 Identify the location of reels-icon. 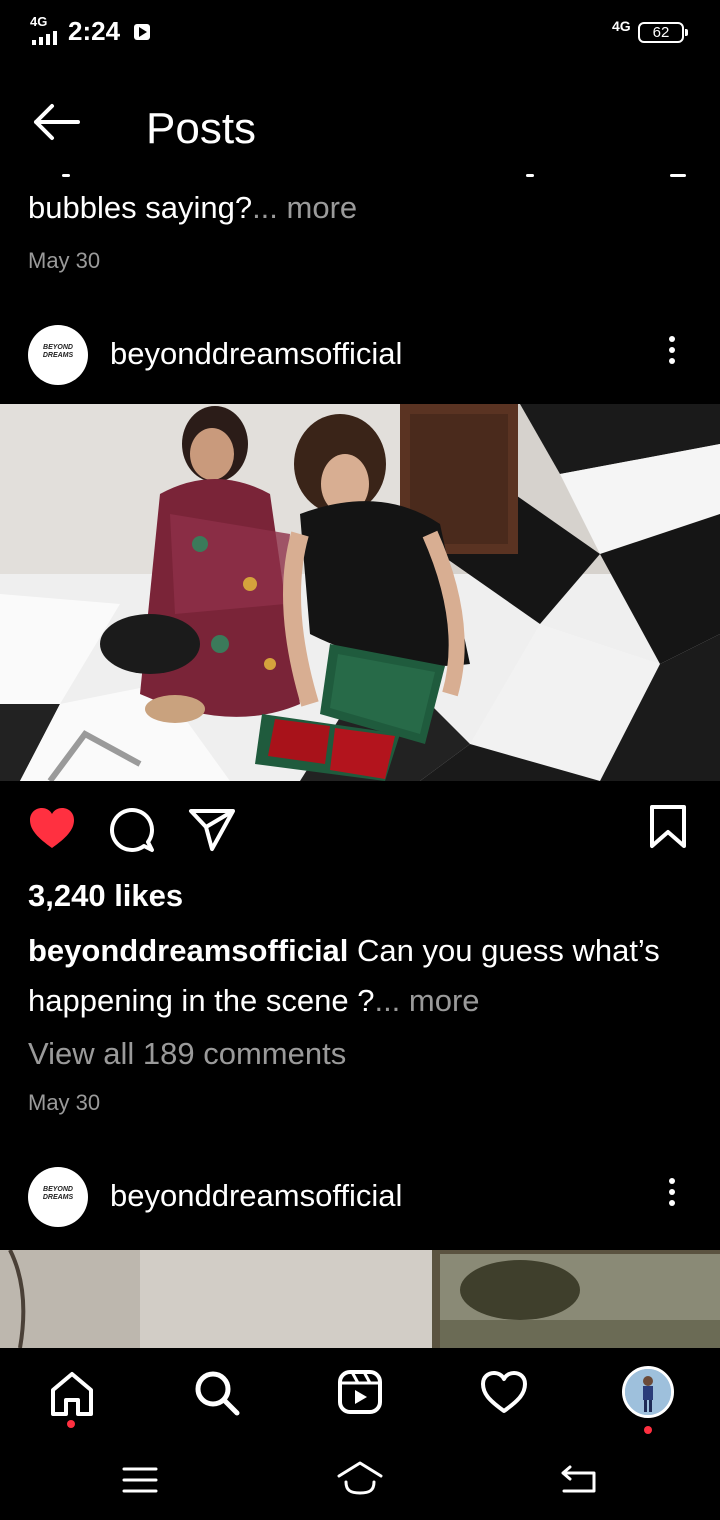
(360, 1392).